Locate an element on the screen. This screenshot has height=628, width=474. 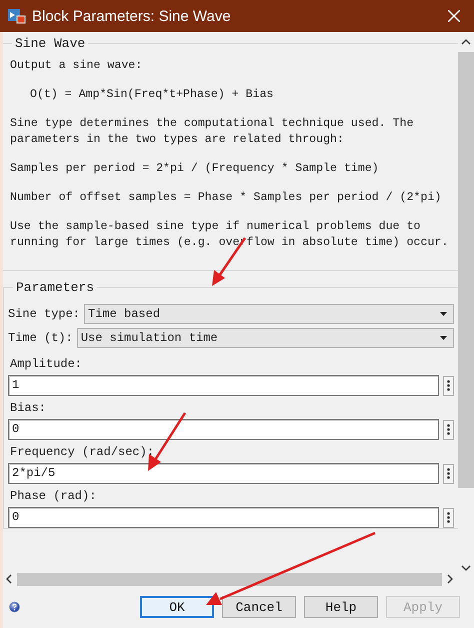
scroll-left-icon is located at coordinates (9, 579).